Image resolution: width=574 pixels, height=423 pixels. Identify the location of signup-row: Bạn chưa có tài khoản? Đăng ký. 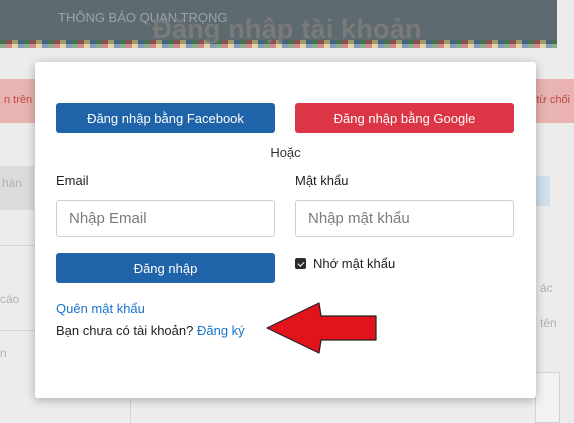
(150, 330).